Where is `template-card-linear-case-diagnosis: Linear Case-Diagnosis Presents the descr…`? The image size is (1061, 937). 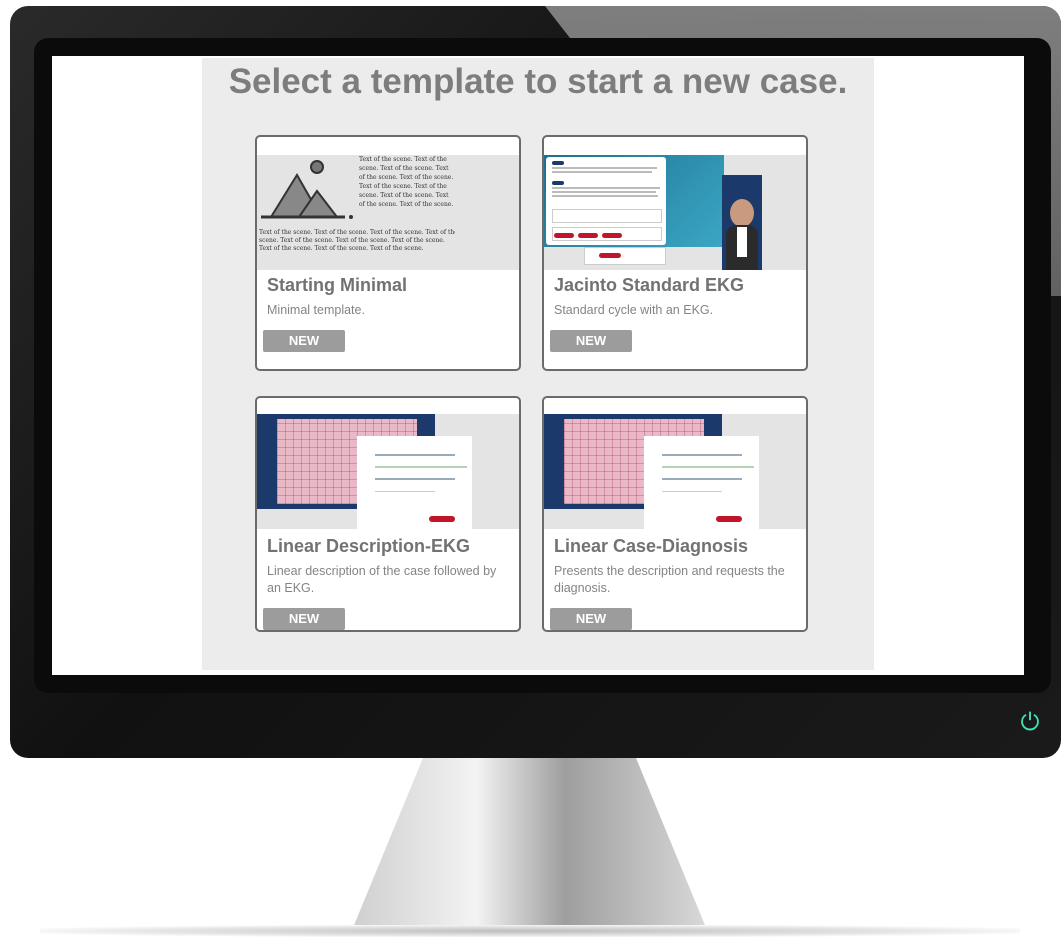
template-card-linear-case-diagnosis: Linear Case-Diagnosis Presents the descr… is located at coordinates (675, 514).